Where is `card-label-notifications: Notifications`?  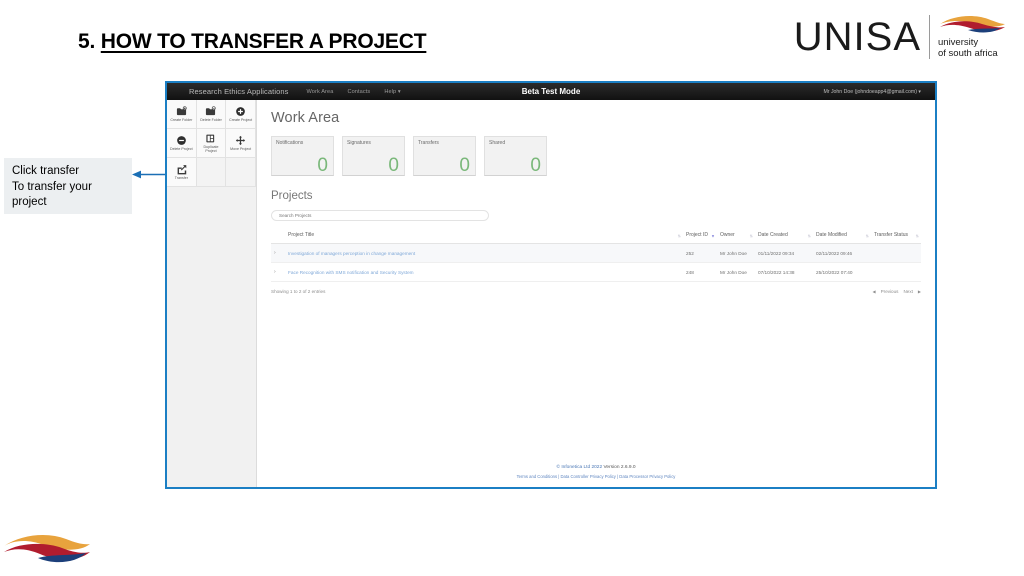 card-label-notifications: Notifications is located at coordinates (290, 143).